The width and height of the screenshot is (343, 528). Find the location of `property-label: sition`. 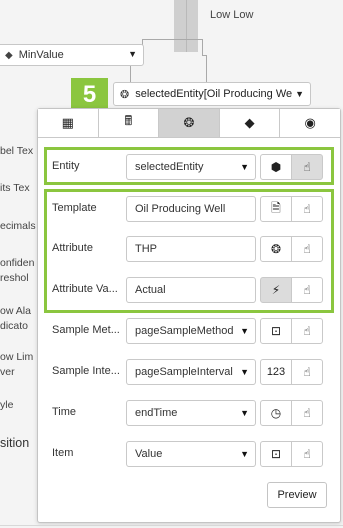

property-label: sition is located at coordinates (15, 443).